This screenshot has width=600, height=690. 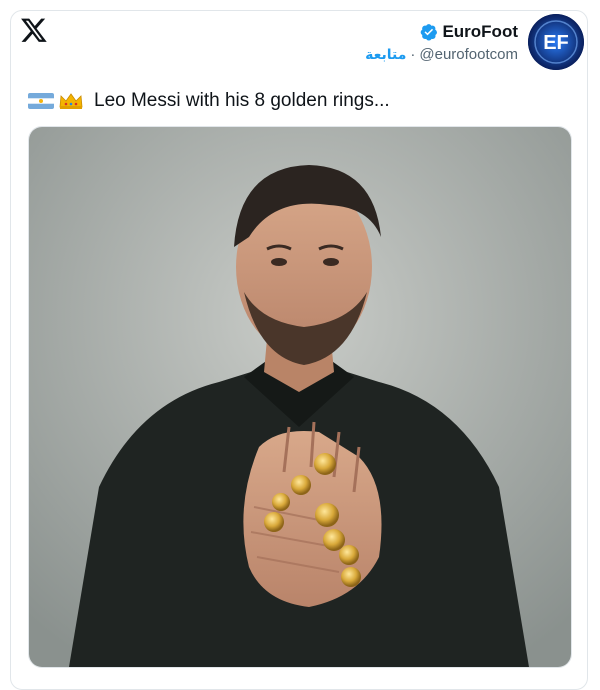 I want to click on crown-icon, so click(x=71, y=101).